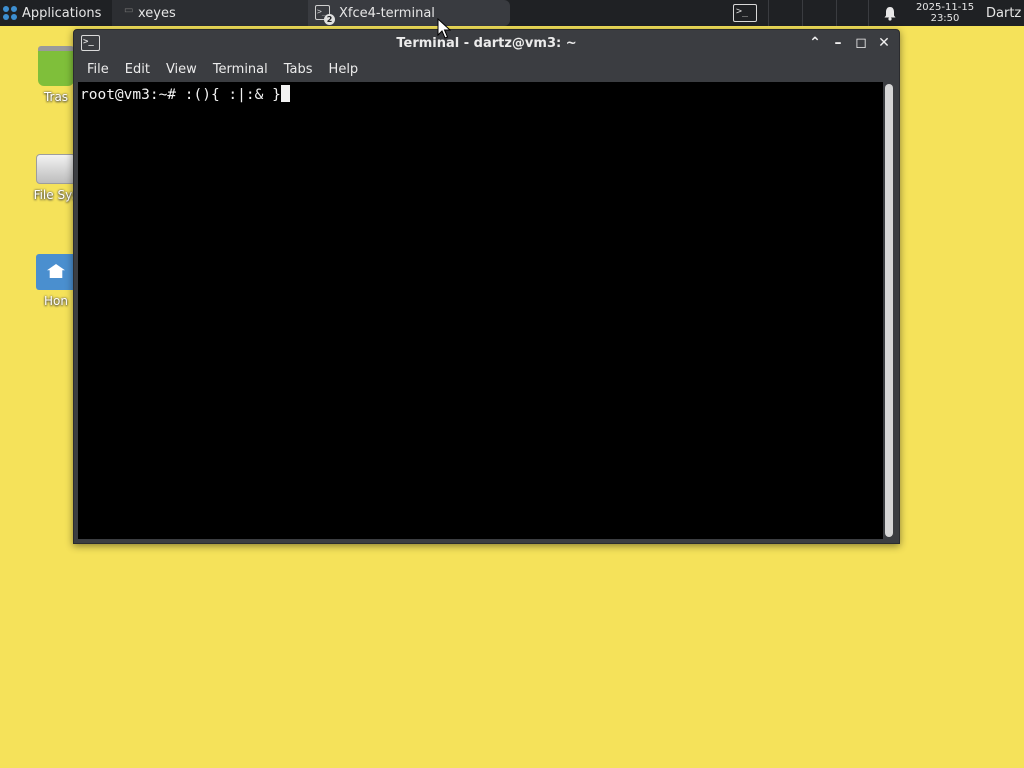 Image resolution: width=1024 pixels, height=768 pixels. What do you see at coordinates (56, 169) in the screenshot?
I see `drive-icon` at bounding box center [56, 169].